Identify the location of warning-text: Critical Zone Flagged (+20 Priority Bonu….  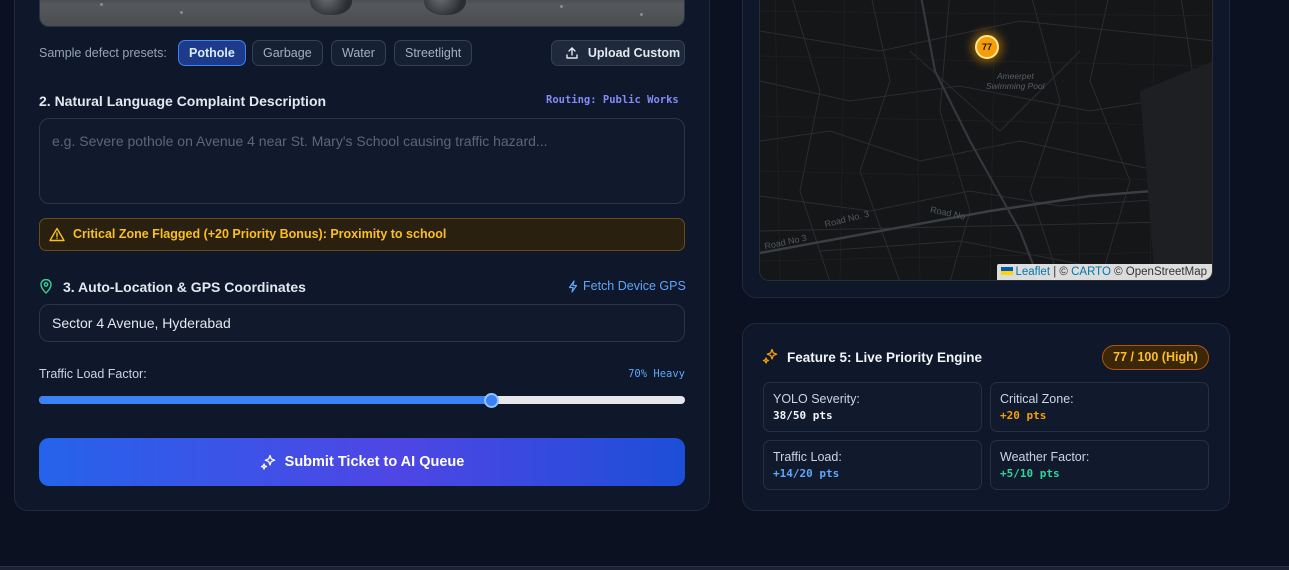
(260, 234).